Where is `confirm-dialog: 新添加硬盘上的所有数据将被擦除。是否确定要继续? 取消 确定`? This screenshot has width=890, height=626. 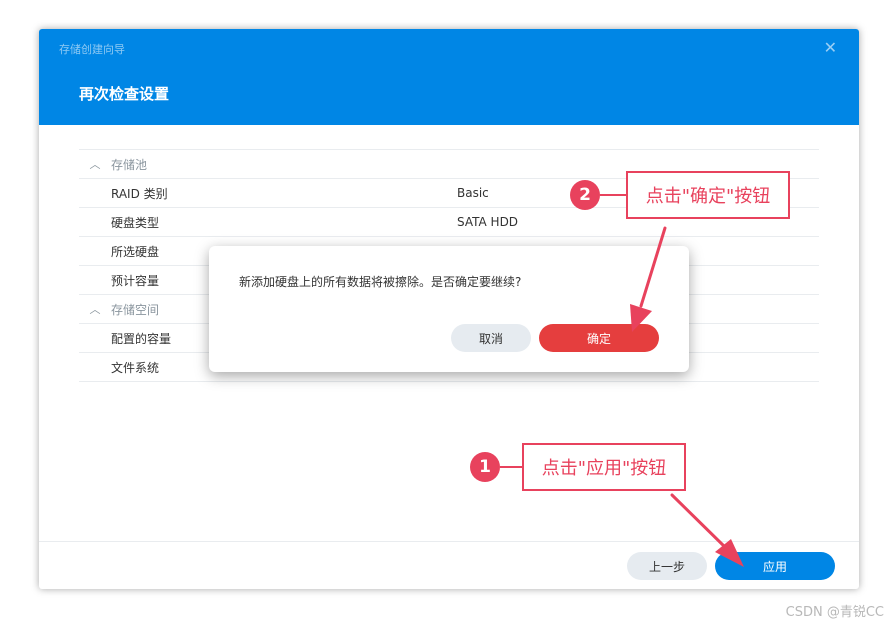
confirm-dialog: 新添加硬盘上的所有数据将被擦除。是否确定要继续? 取消 确定 is located at coordinates (449, 309).